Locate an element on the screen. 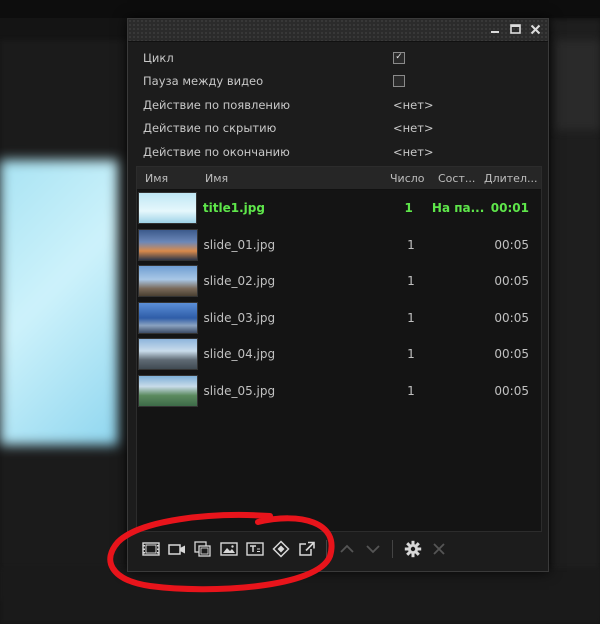 This screenshot has height=624, width=600. property-row: Цикл ✓ is located at coordinates (338, 58).